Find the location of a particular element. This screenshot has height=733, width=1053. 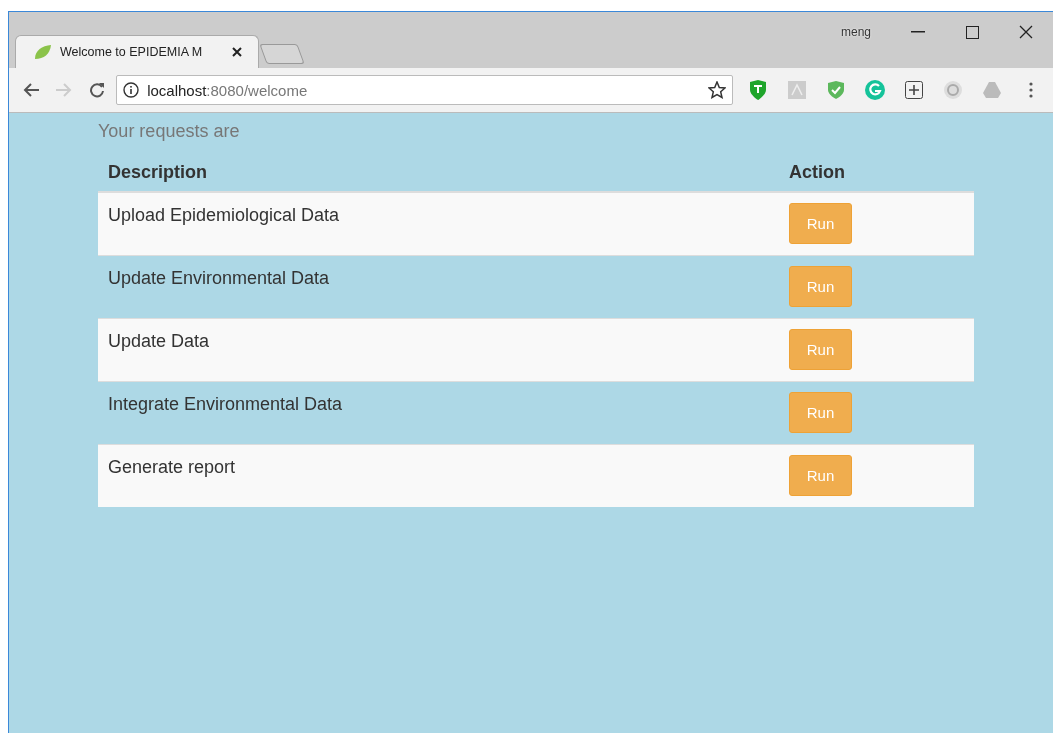

description-cell: Update Data is located at coordinates (438, 350).